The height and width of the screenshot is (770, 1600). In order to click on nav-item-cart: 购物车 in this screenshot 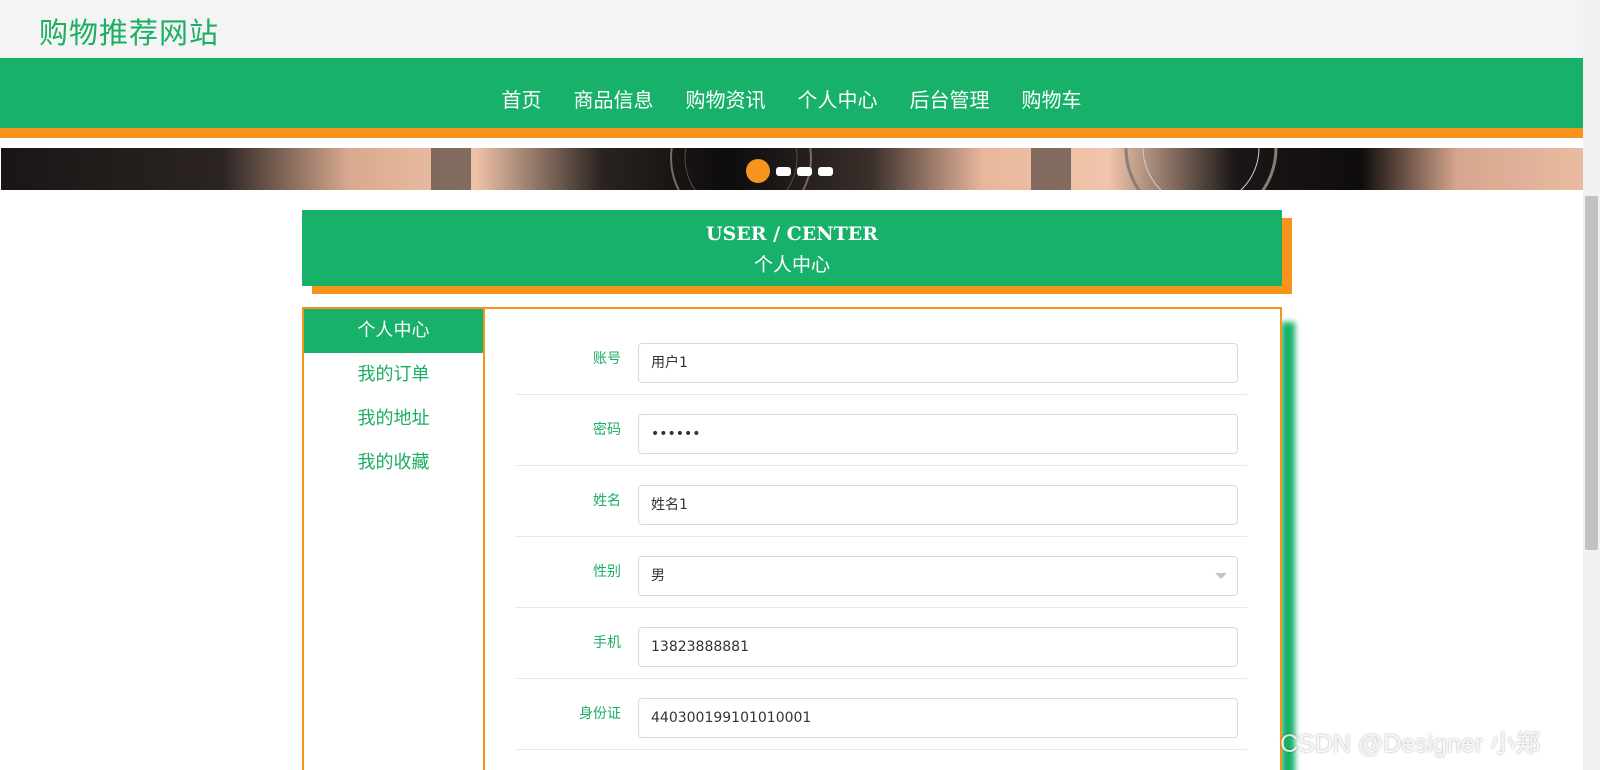, I will do `click(1052, 98)`.